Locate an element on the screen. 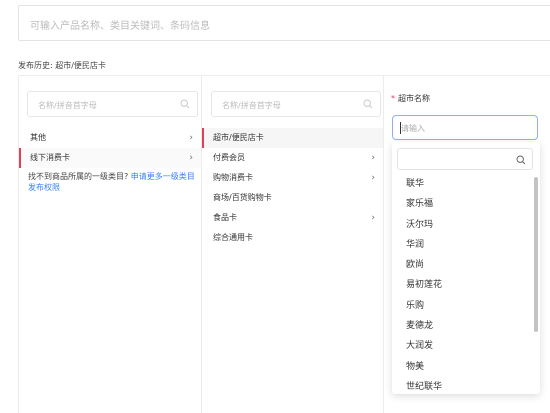 This screenshot has width=550, height=413. product-search-placeholder: 可输入产品名称、类目关键词、条码信息 is located at coordinates (120, 26).